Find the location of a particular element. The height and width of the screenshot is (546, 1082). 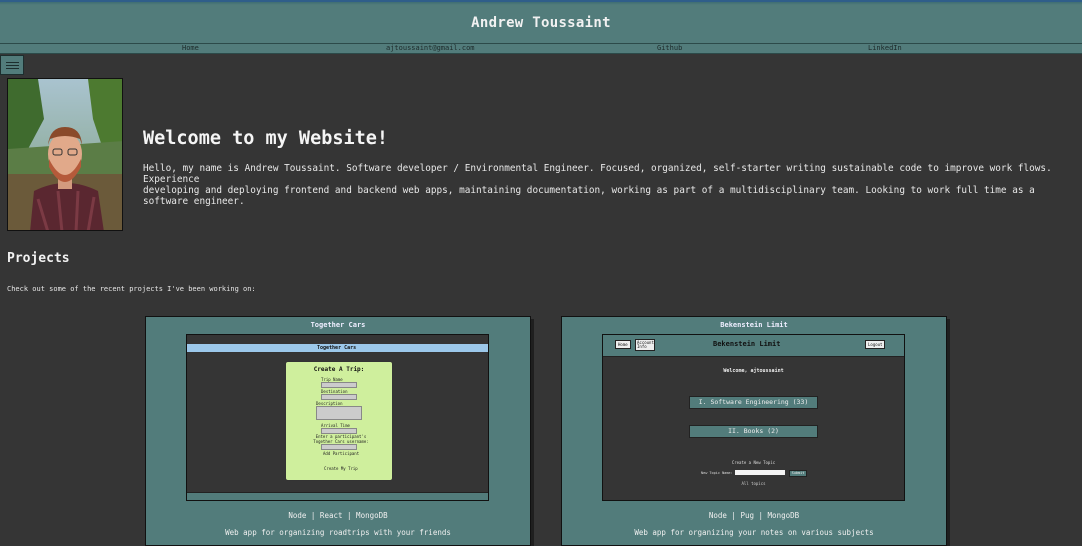

project-title: Together Cars is located at coordinates (338, 325).